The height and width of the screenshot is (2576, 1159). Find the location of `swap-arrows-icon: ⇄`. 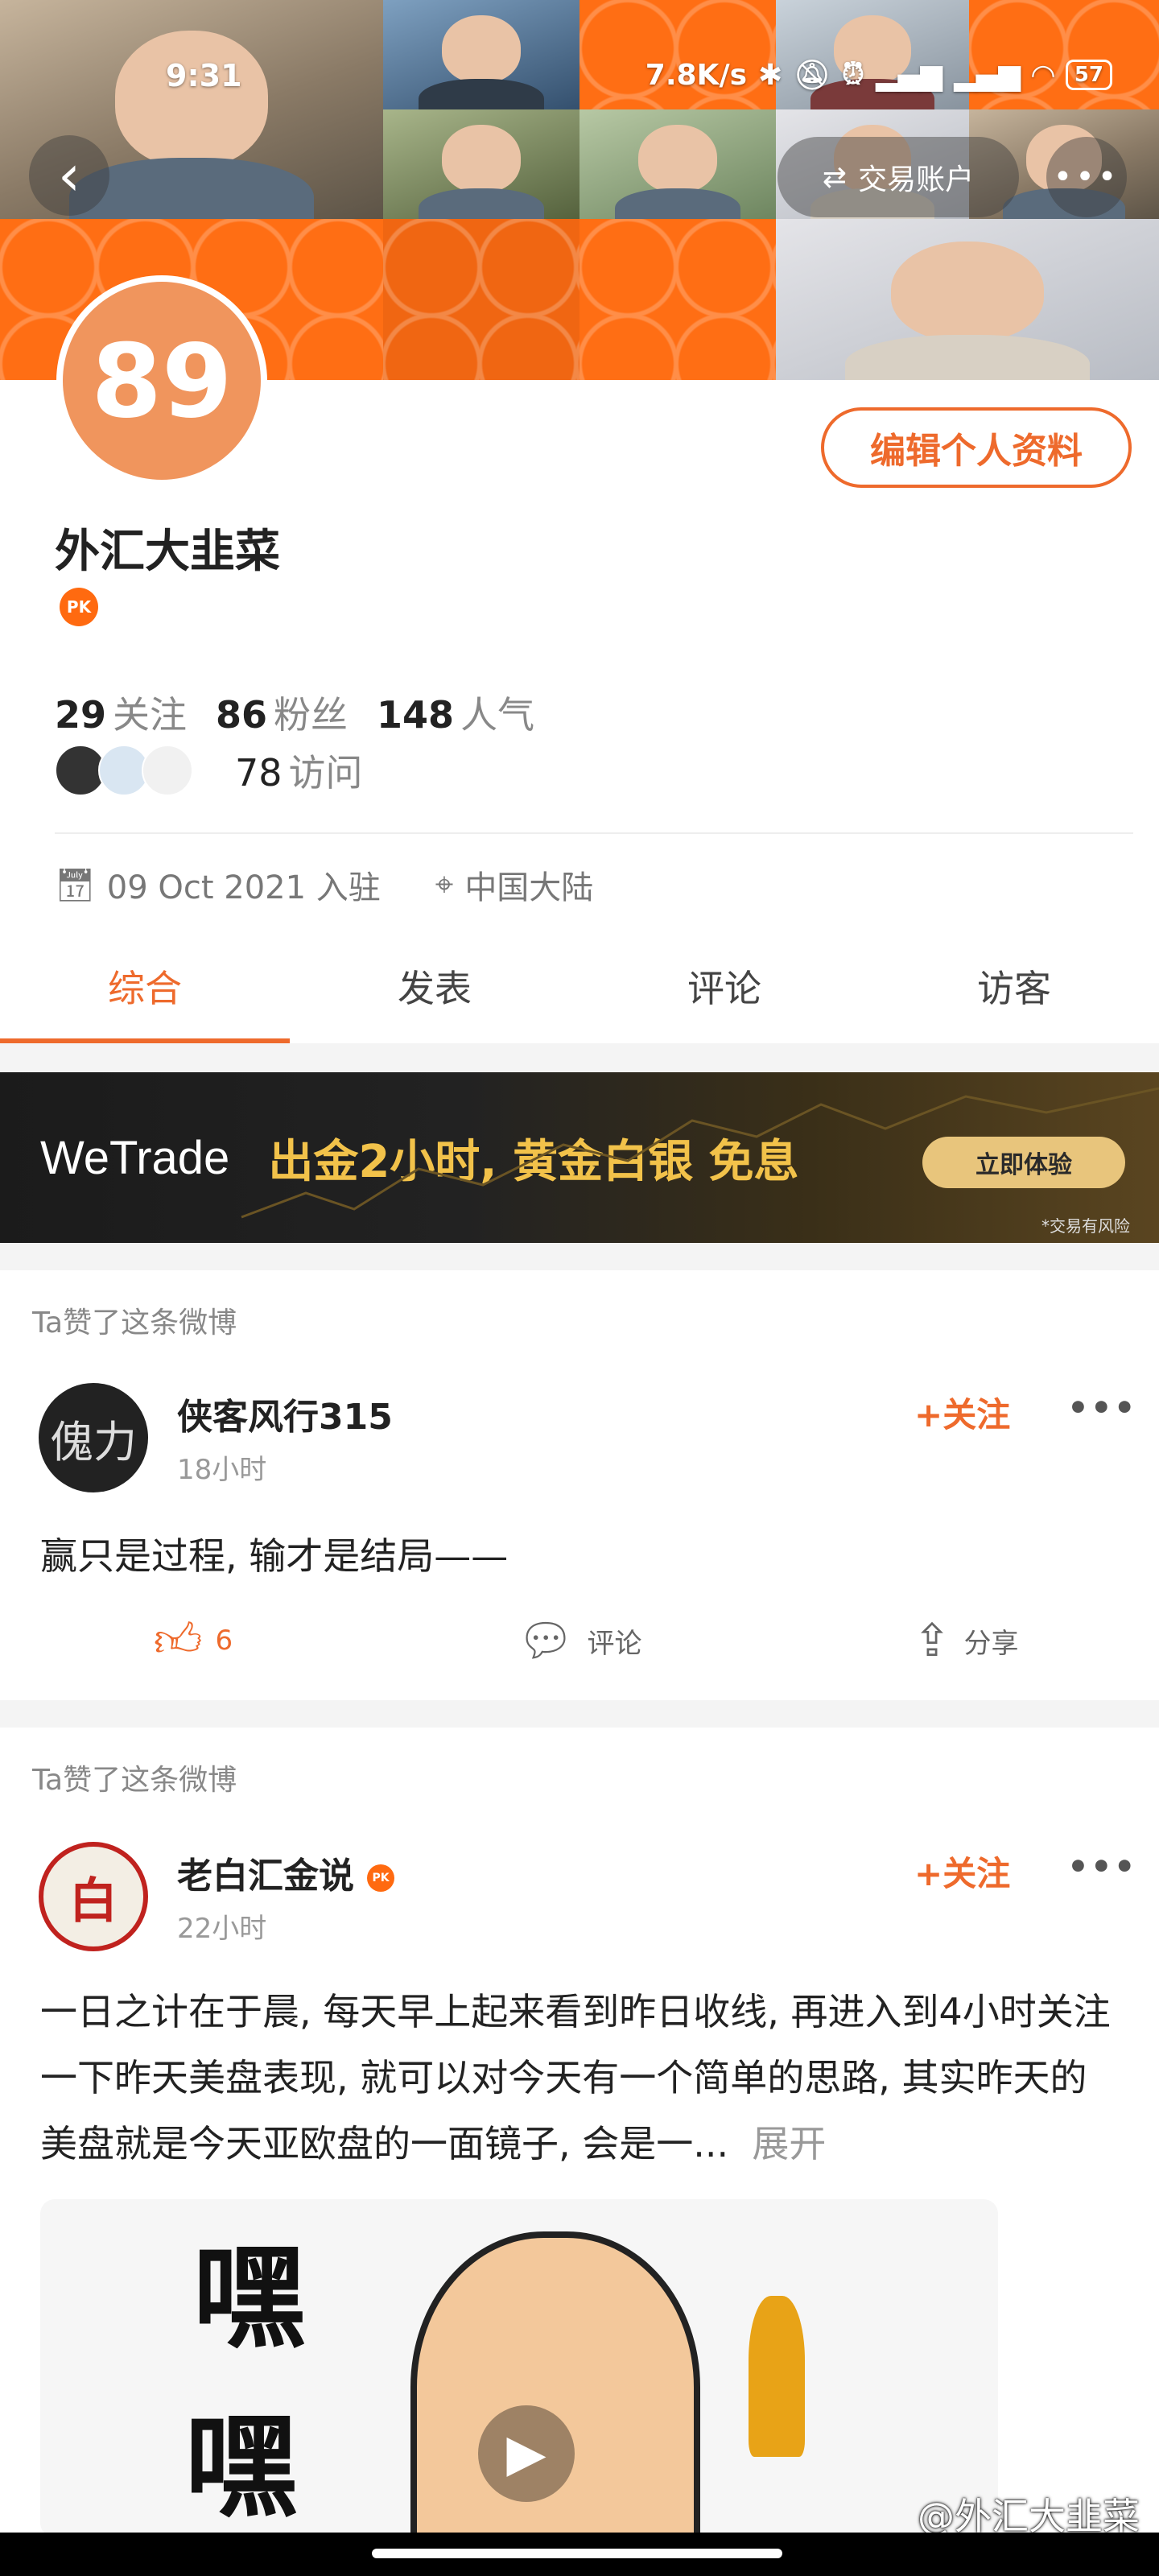

swap-arrows-icon: ⇄ is located at coordinates (835, 177).